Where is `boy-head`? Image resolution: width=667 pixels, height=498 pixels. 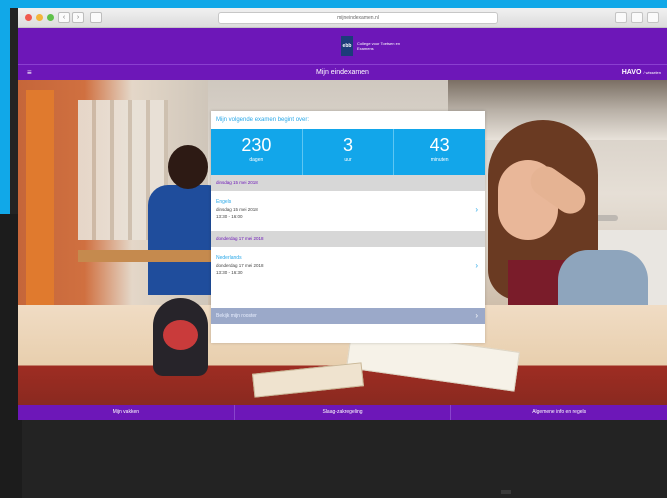 boy-head is located at coordinates (188, 167).